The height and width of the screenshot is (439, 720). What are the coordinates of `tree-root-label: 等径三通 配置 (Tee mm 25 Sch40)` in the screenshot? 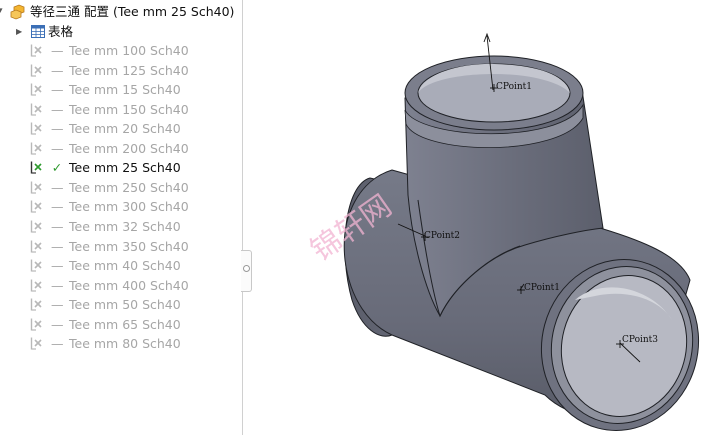 It's located at (132, 11).